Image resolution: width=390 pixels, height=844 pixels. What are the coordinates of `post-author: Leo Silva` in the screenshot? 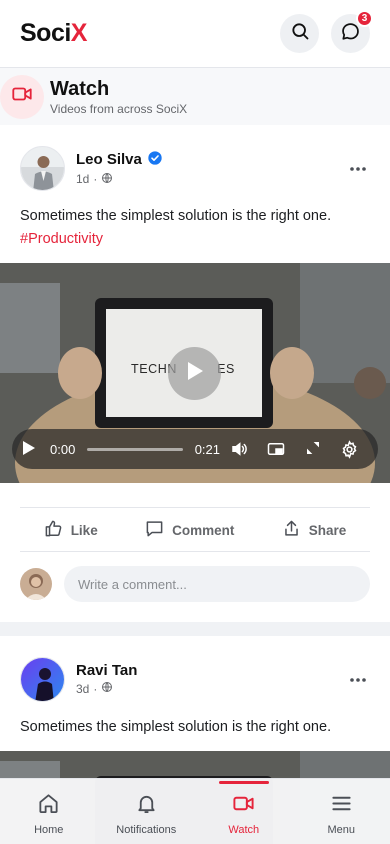 It's located at (211, 160).